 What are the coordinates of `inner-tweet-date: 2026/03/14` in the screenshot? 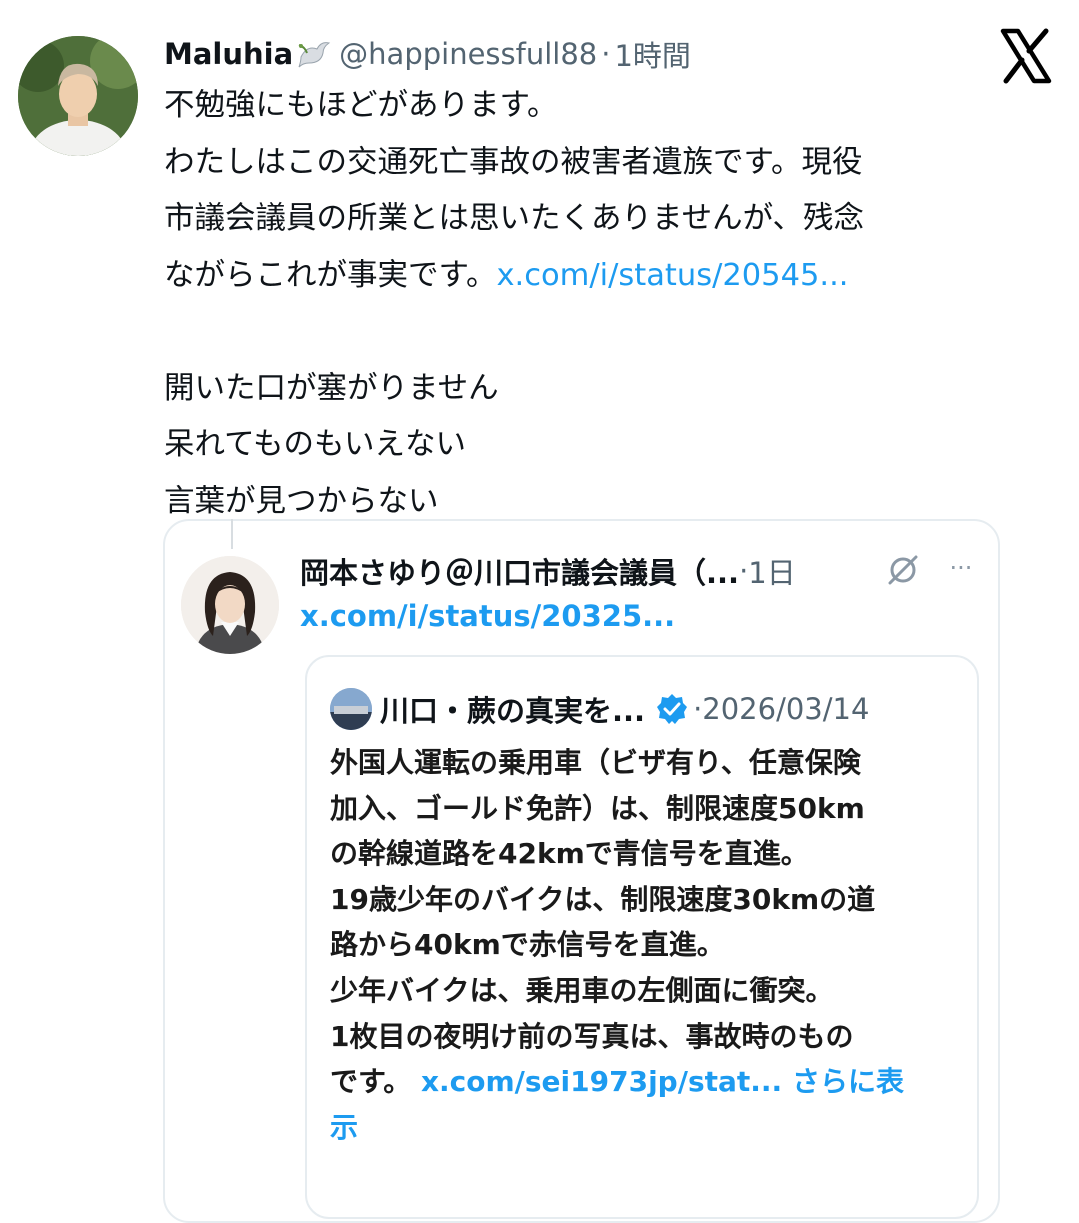 It's located at (785, 709).